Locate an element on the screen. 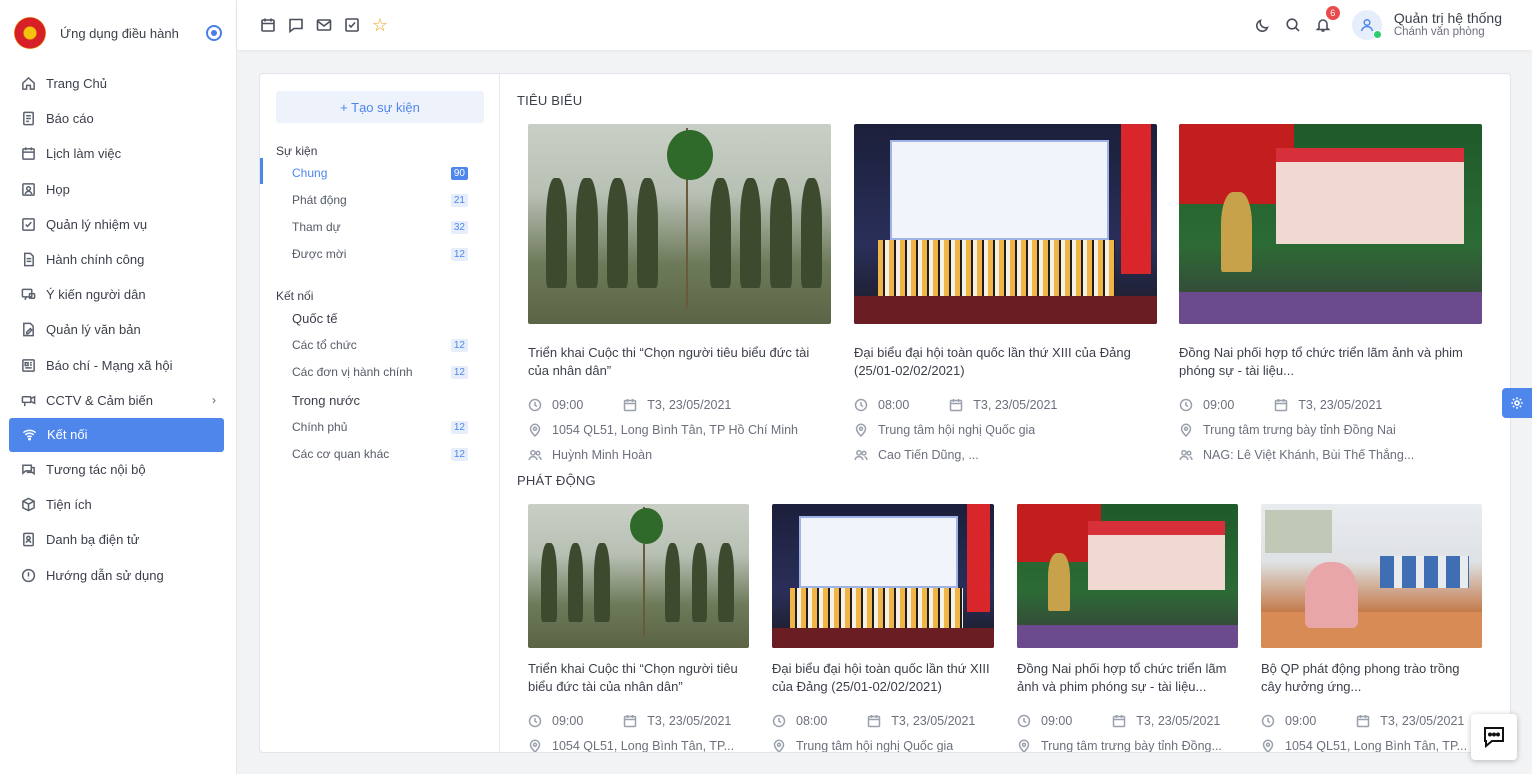 This screenshot has height=774, width=1532. users-icon is located at coordinates (861, 455).